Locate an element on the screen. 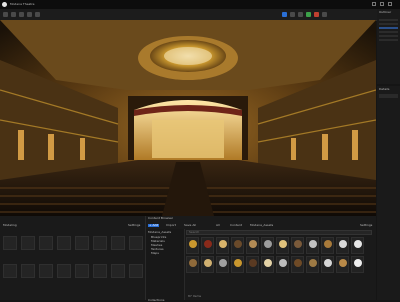  content-search-input: Search is located at coordinates (279, 232).